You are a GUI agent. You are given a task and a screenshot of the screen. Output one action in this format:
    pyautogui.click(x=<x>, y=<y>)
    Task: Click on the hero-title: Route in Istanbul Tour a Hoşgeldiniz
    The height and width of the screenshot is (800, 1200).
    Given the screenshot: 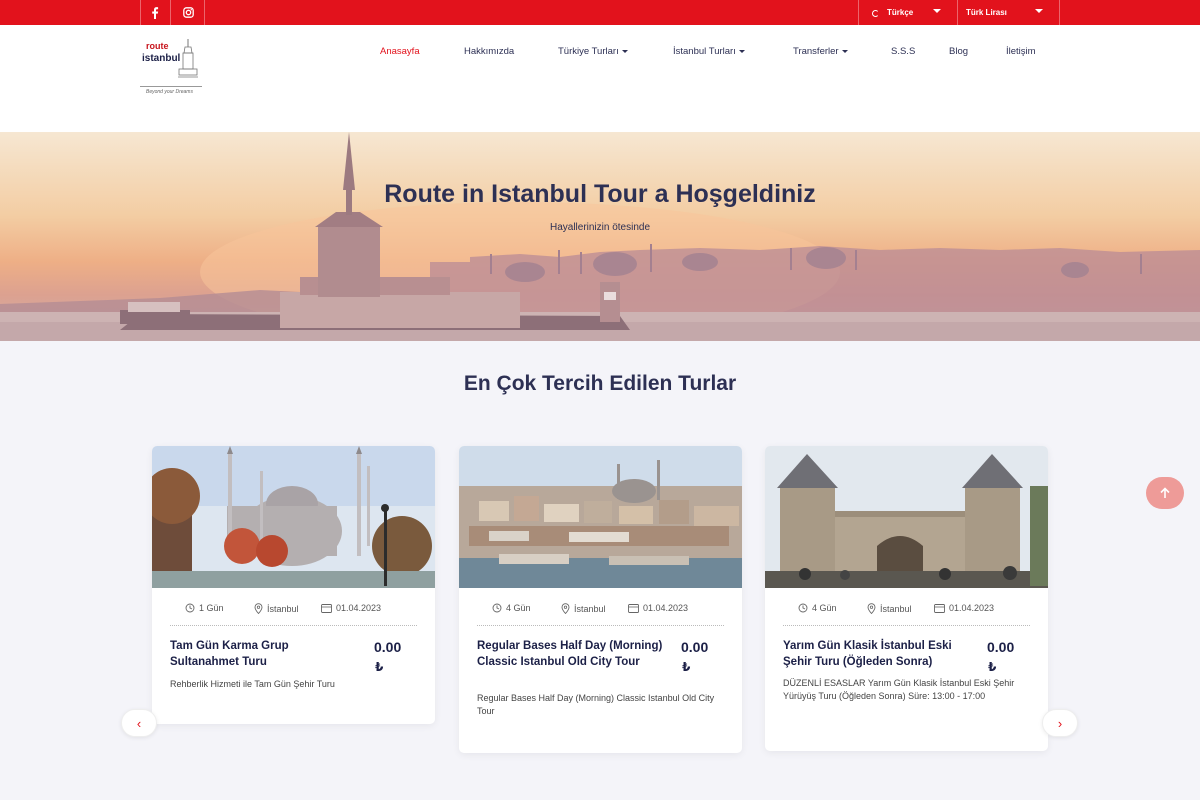 What is the action you would take?
    pyautogui.click(x=600, y=194)
    